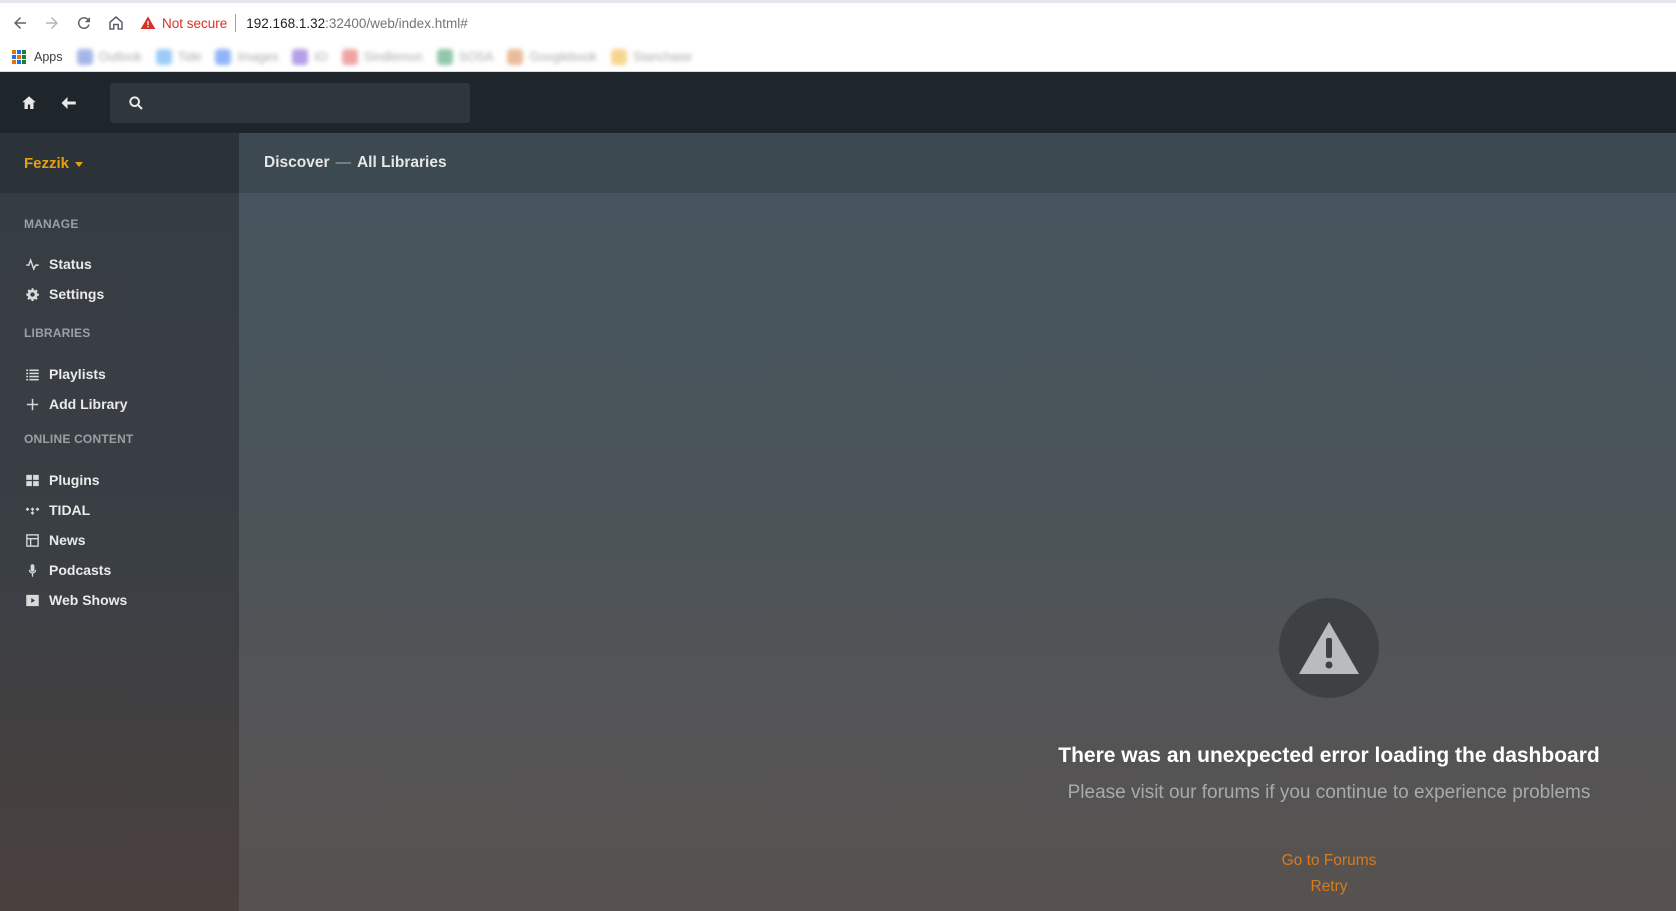 The width and height of the screenshot is (1676, 911). I want to click on sidebar-item-status: Status, so click(119, 264).